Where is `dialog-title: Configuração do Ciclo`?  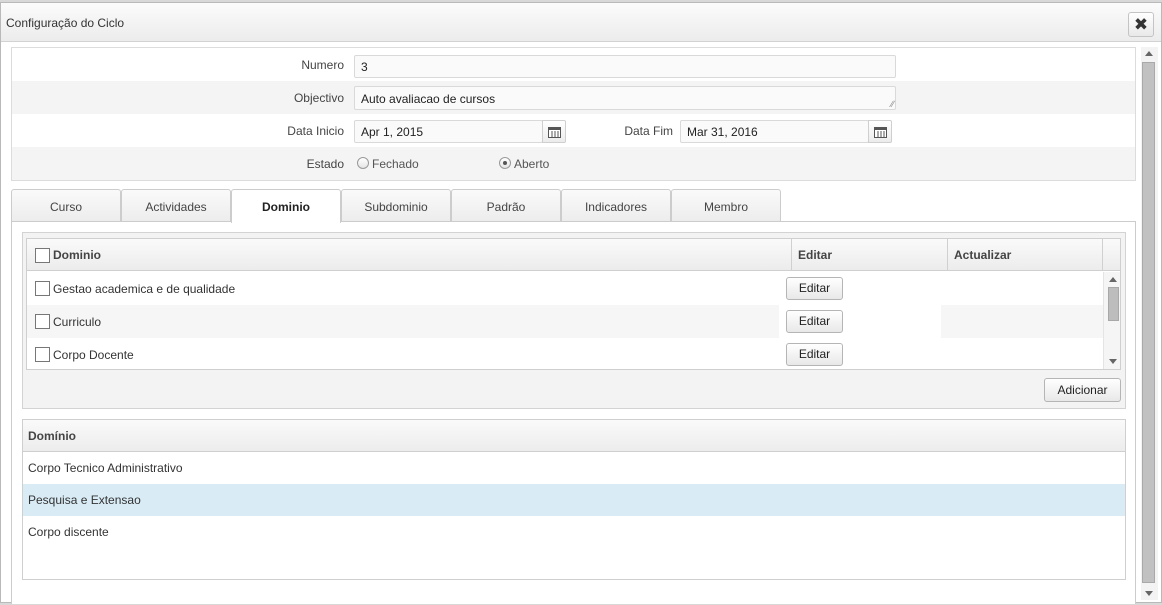 dialog-title: Configuração do Ciclo is located at coordinates (65, 23).